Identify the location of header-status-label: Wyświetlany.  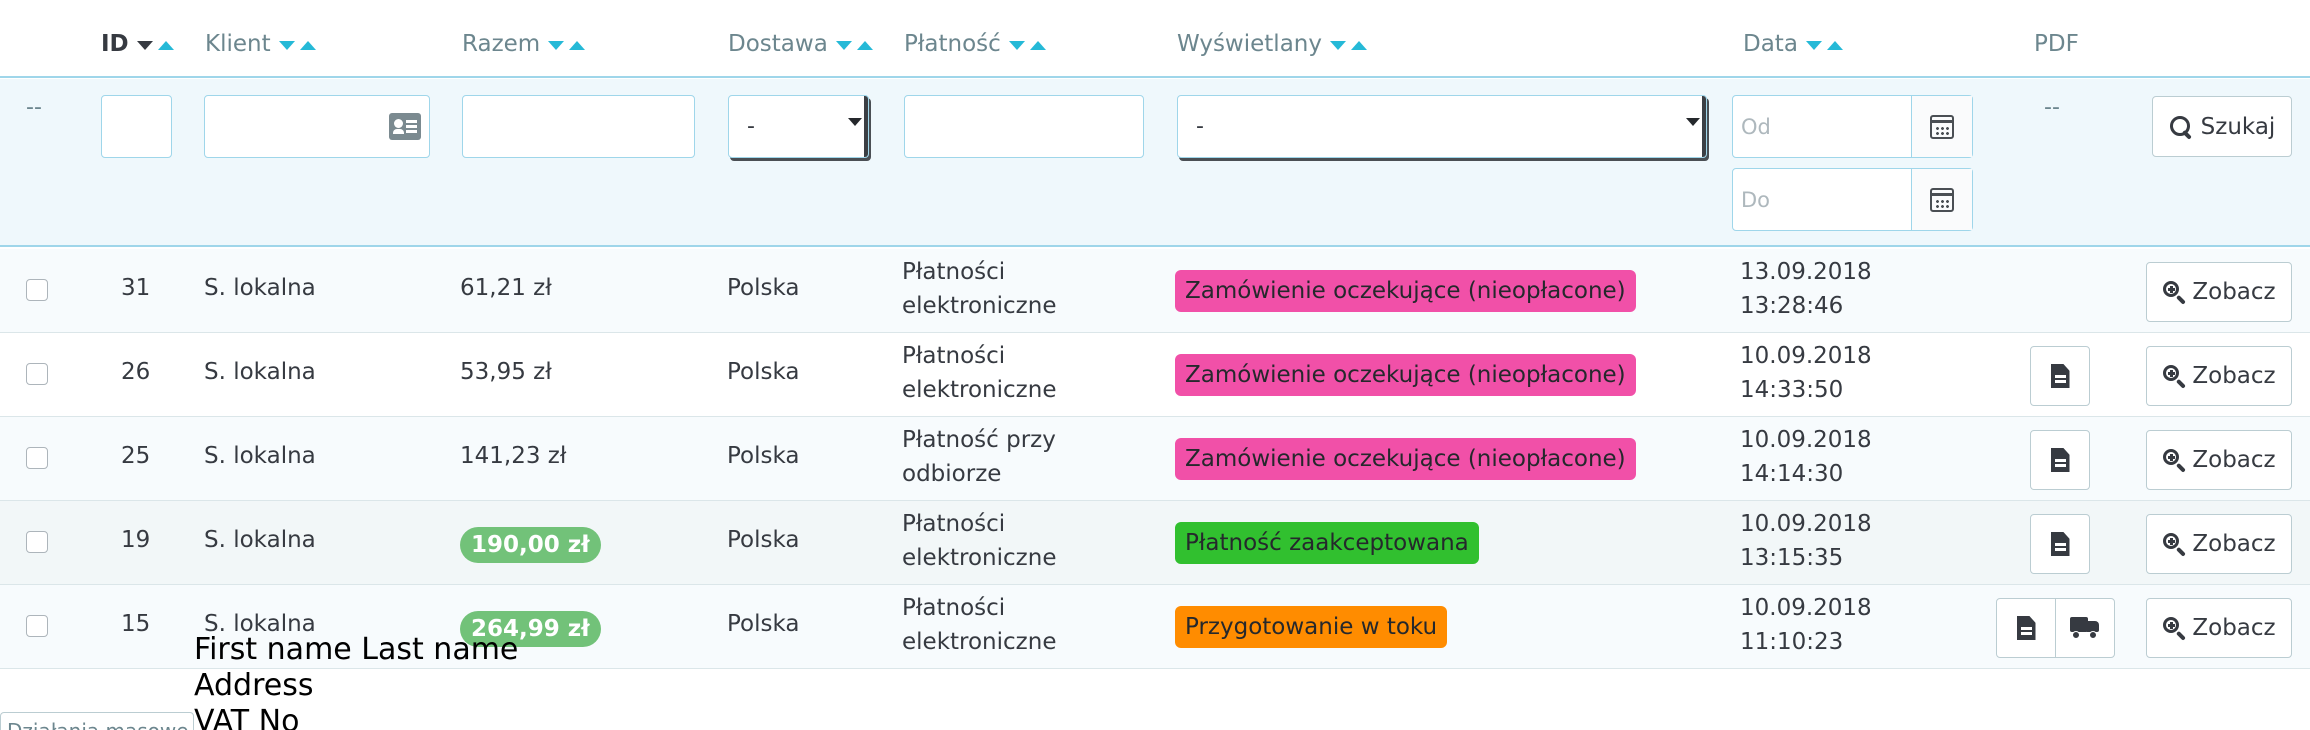
(1249, 44).